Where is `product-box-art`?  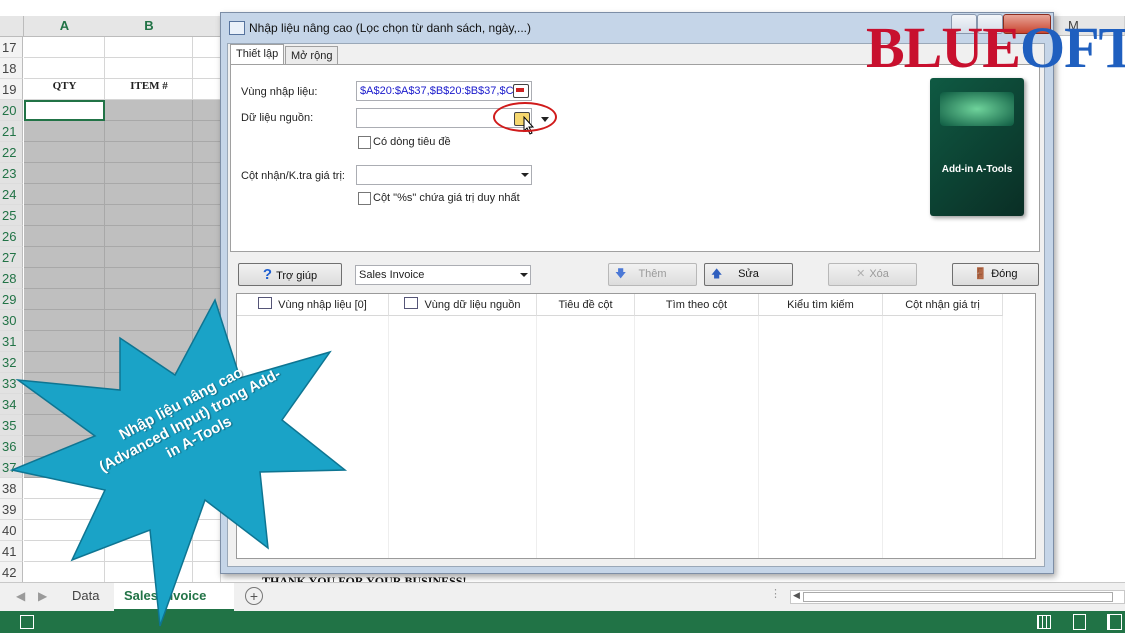 product-box-art is located at coordinates (977, 109).